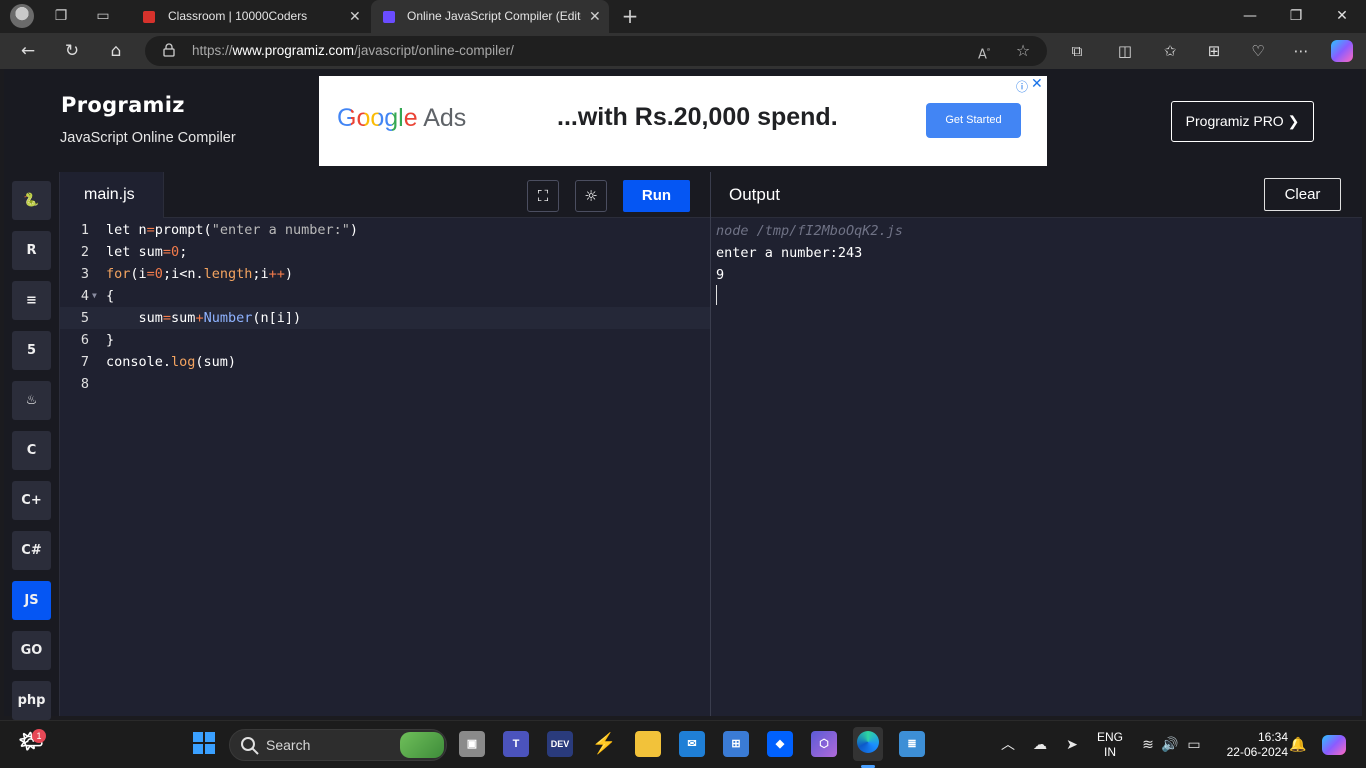  I want to click on wifi-icon: ≋, so click(1148, 745).